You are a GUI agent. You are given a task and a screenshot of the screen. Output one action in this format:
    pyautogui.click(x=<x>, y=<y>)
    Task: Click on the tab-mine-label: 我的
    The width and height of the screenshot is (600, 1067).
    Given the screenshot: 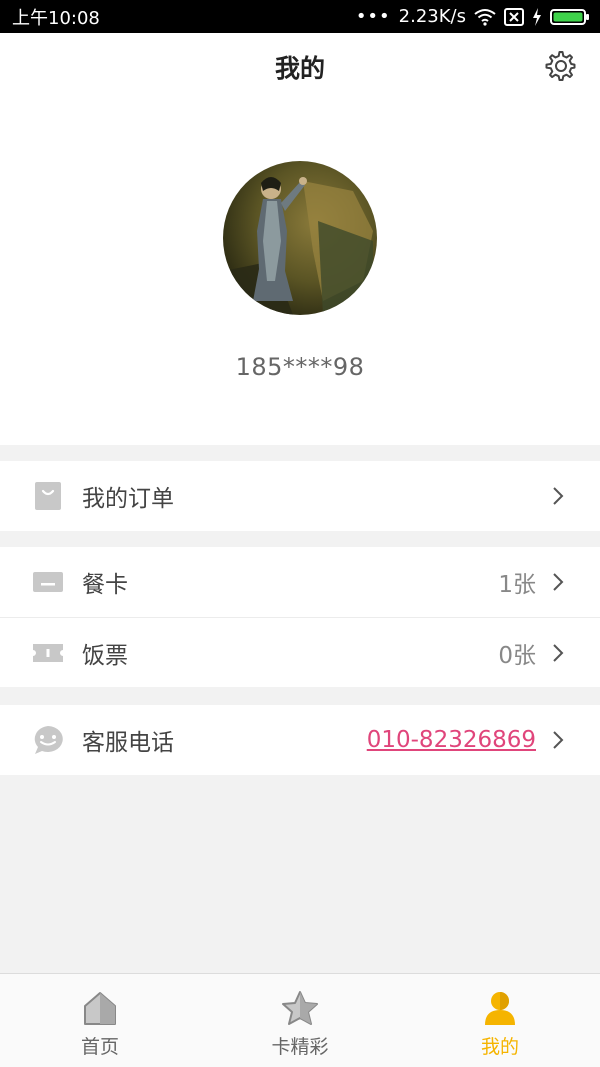 What is the action you would take?
    pyautogui.click(x=499, y=1047)
    